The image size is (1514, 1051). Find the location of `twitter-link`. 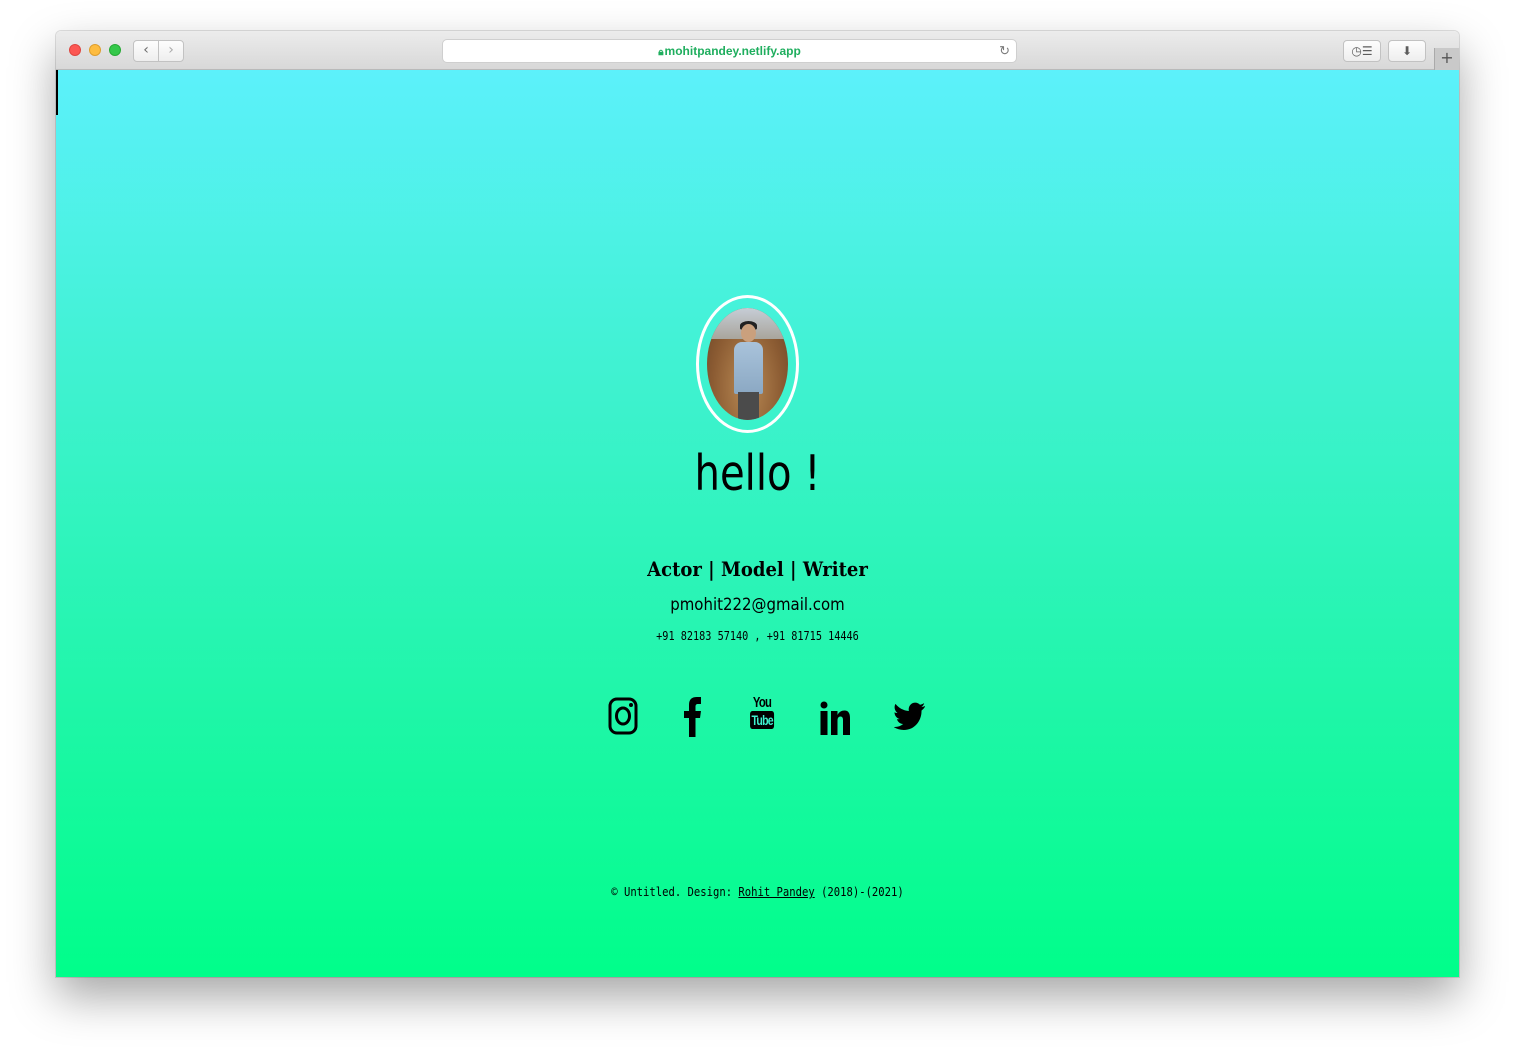

twitter-link is located at coordinates (910, 718).